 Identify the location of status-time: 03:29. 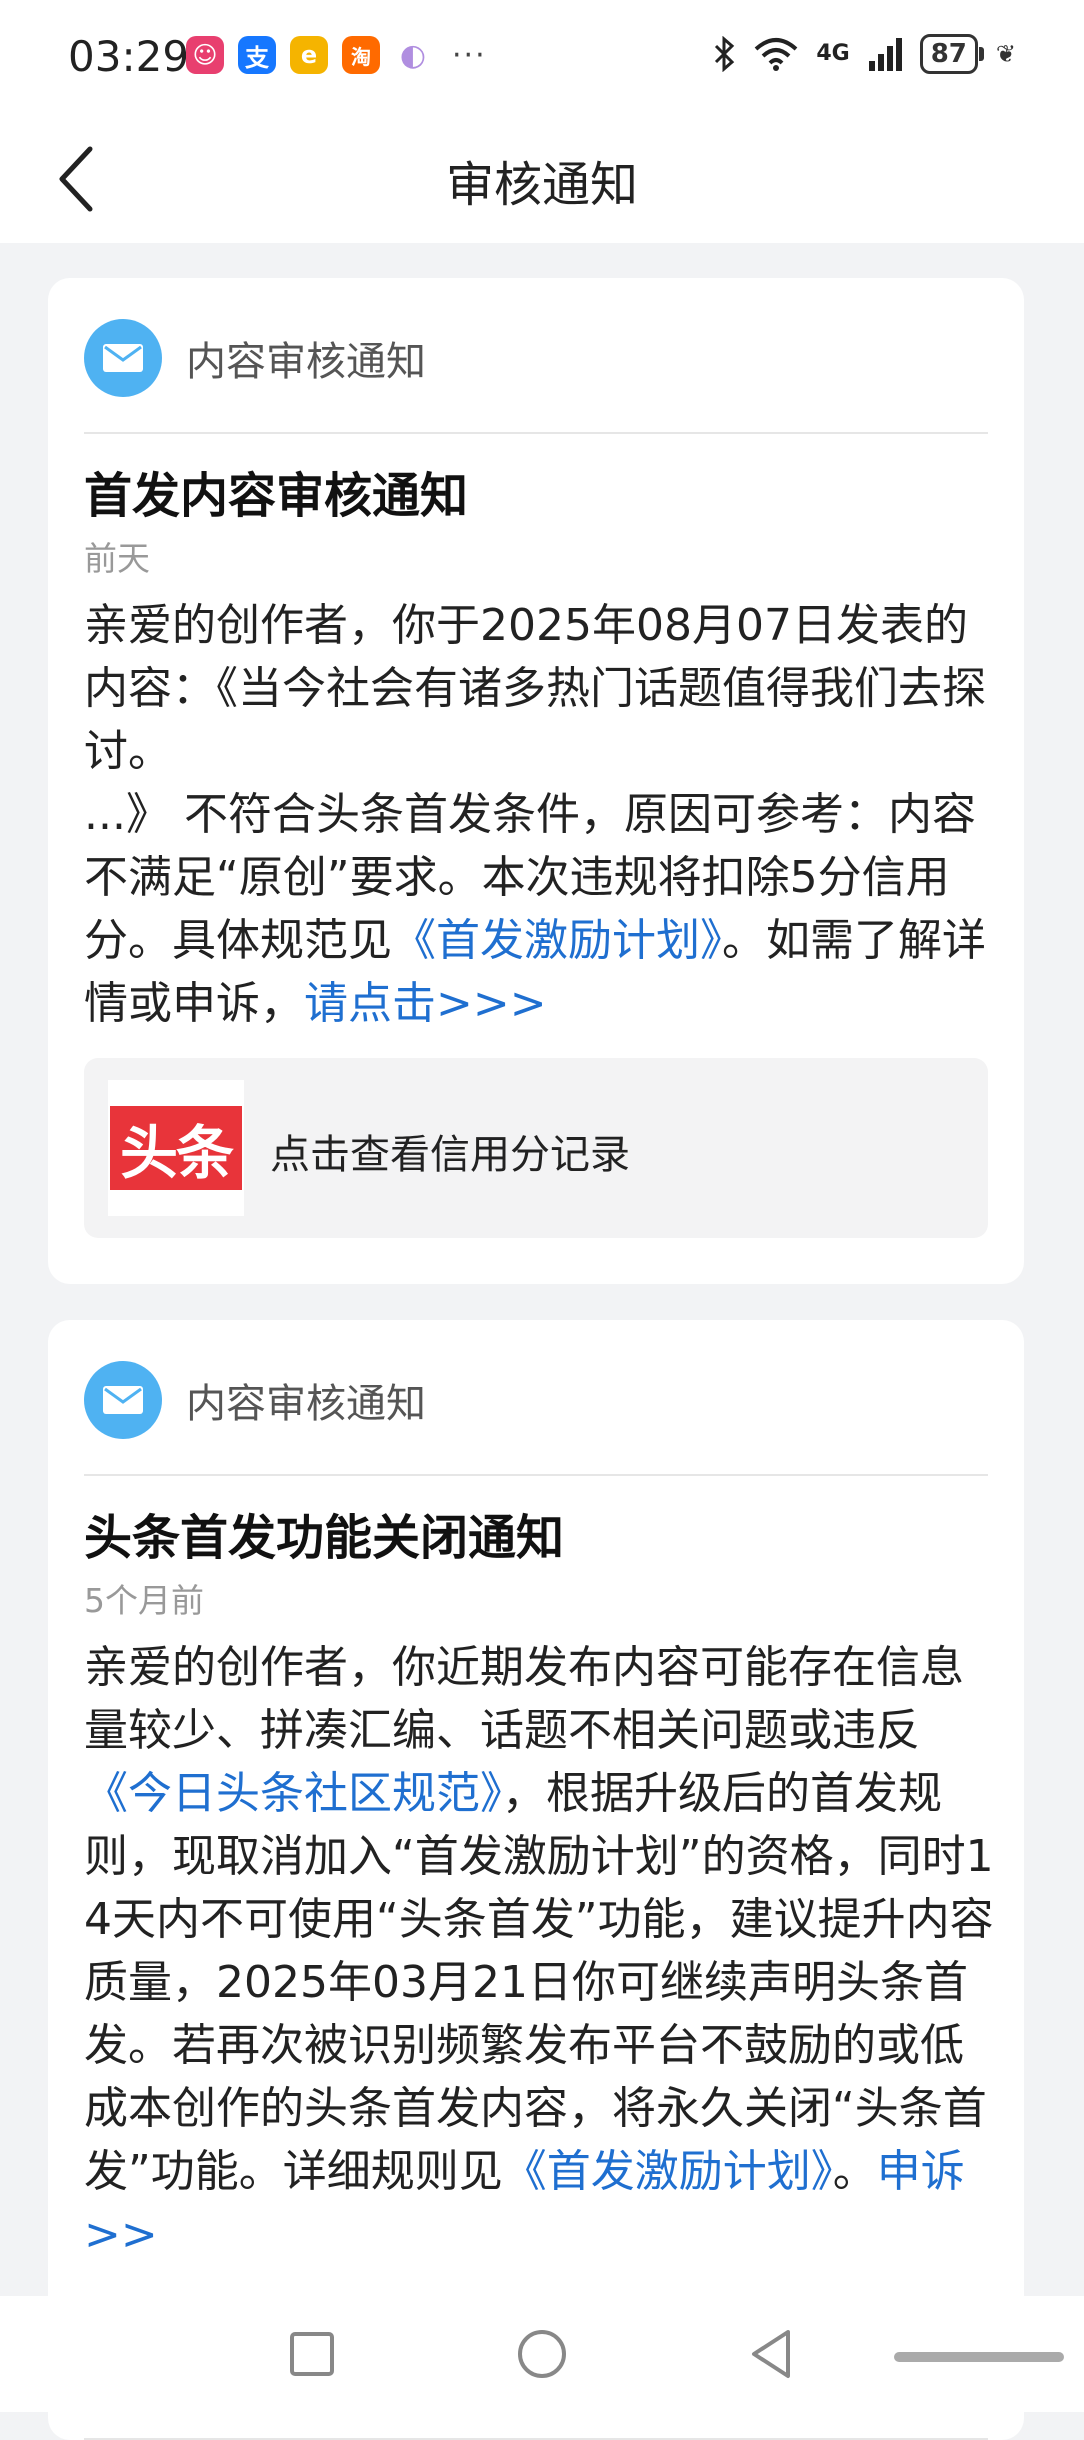
(129, 56).